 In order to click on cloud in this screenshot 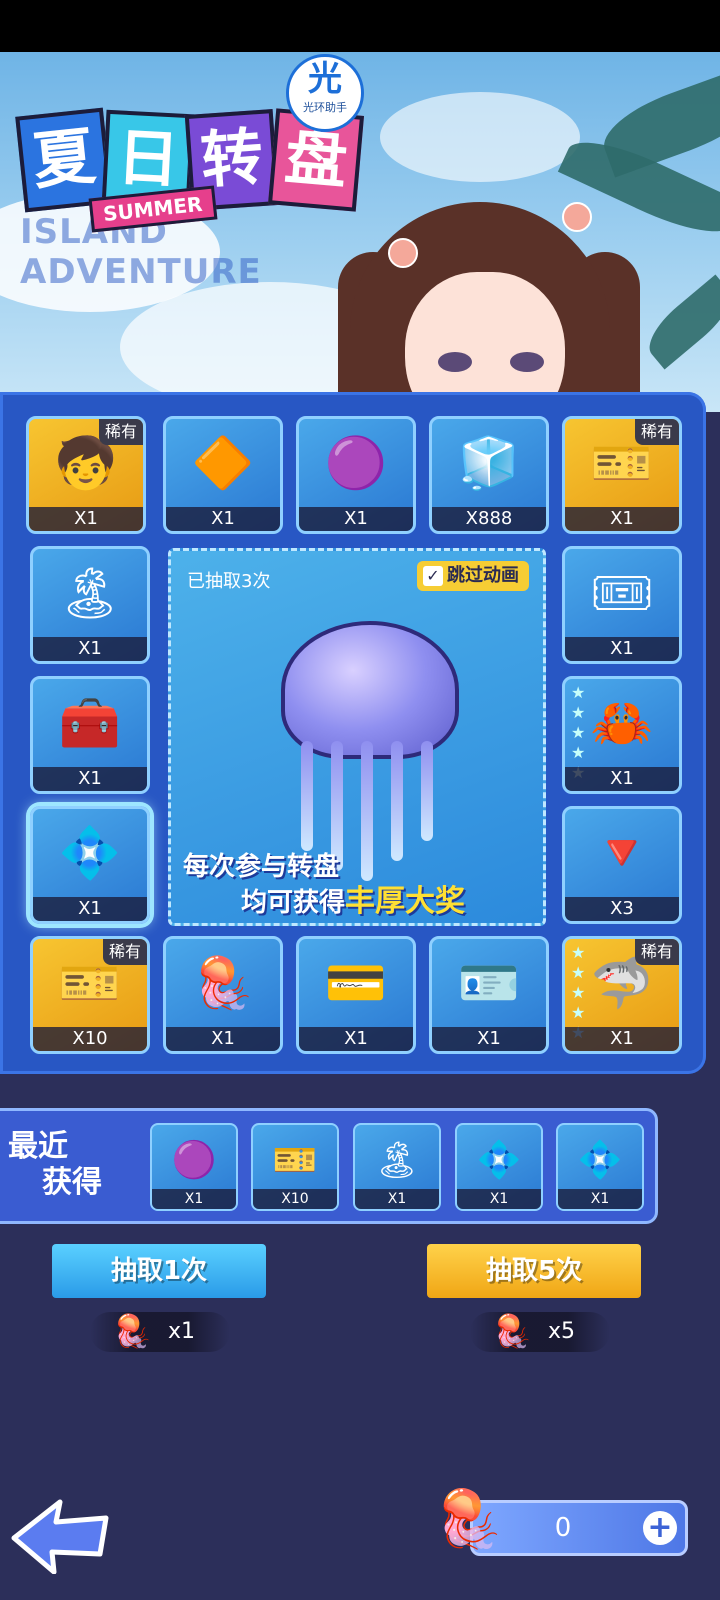, I will do `click(480, 137)`.